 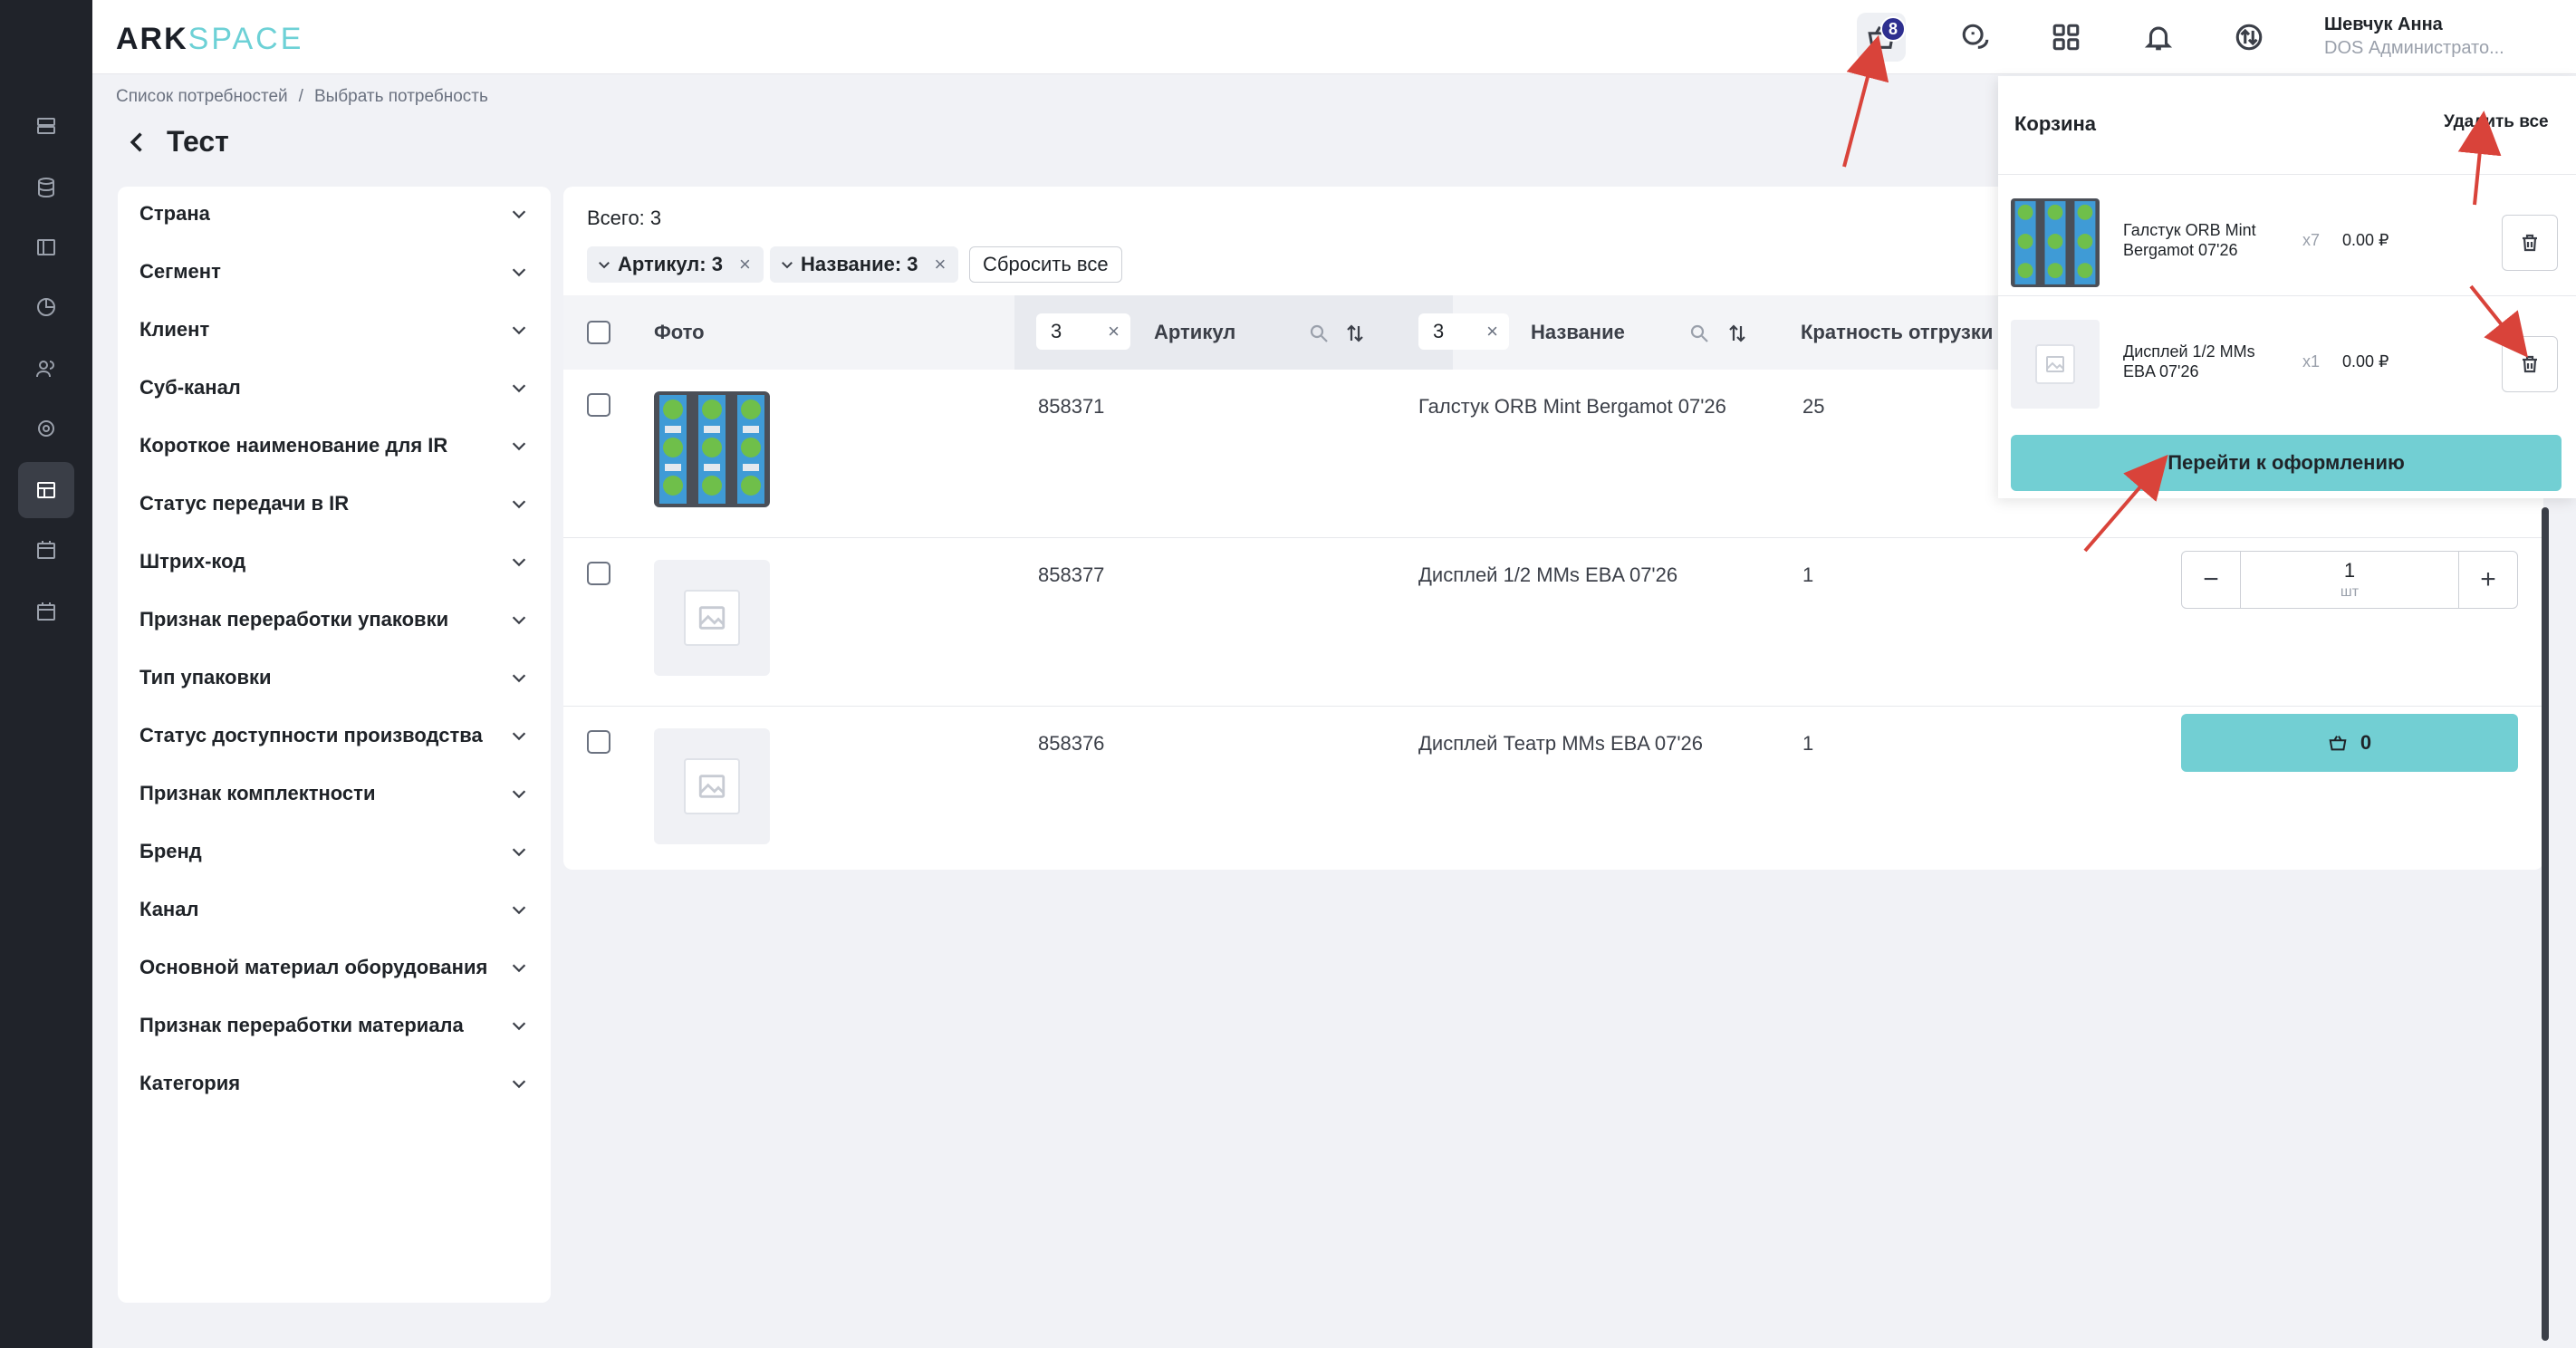 I want to click on name-column-filter: 3 ×, so click(x=1463, y=331).